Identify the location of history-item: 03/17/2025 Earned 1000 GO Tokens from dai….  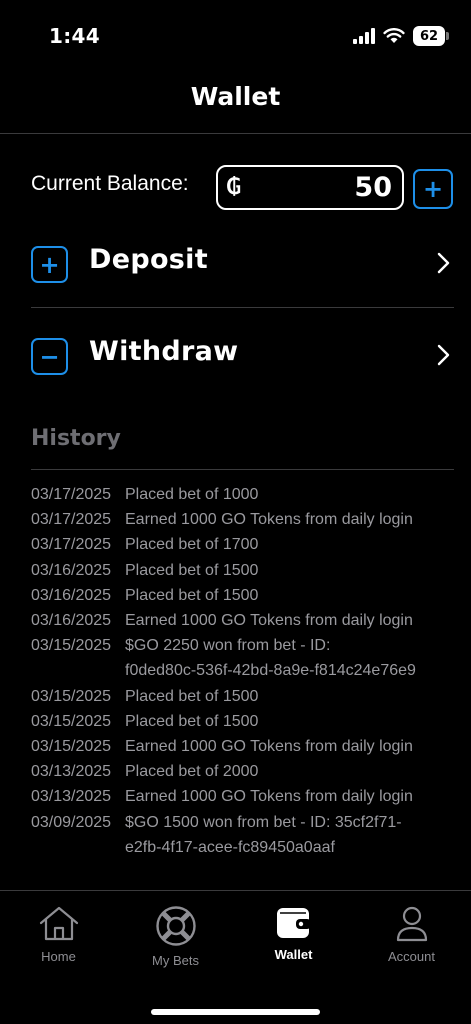
(241, 519).